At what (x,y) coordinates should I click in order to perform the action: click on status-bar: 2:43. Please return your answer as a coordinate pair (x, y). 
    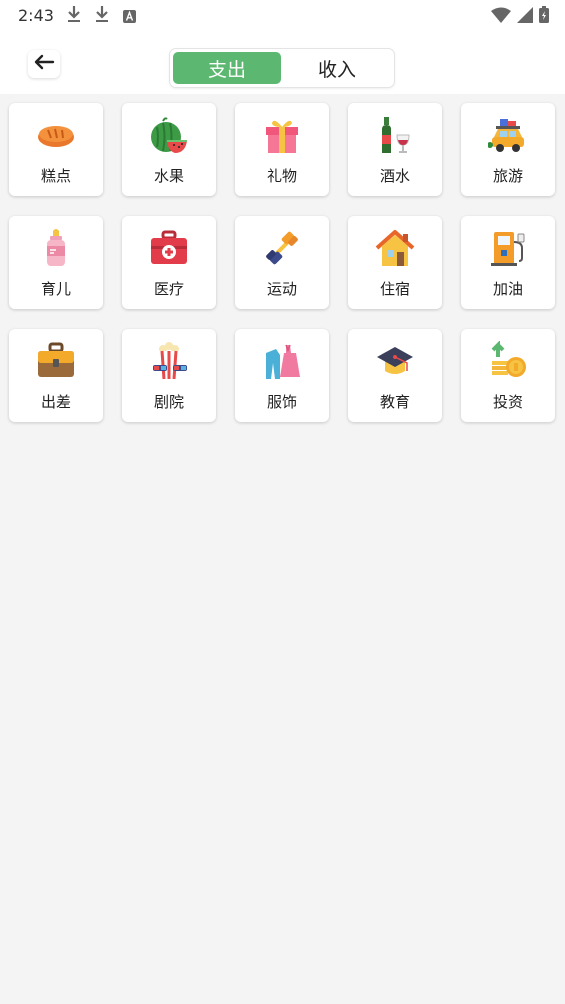
    Looking at the image, I should click on (282, 16).